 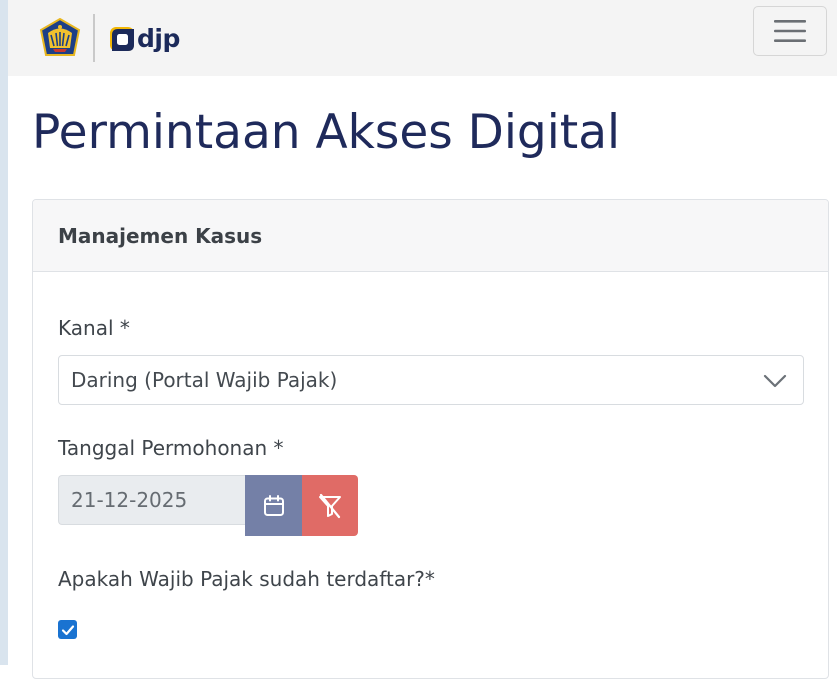 I want to click on calendar-icon, so click(x=273, y=505).